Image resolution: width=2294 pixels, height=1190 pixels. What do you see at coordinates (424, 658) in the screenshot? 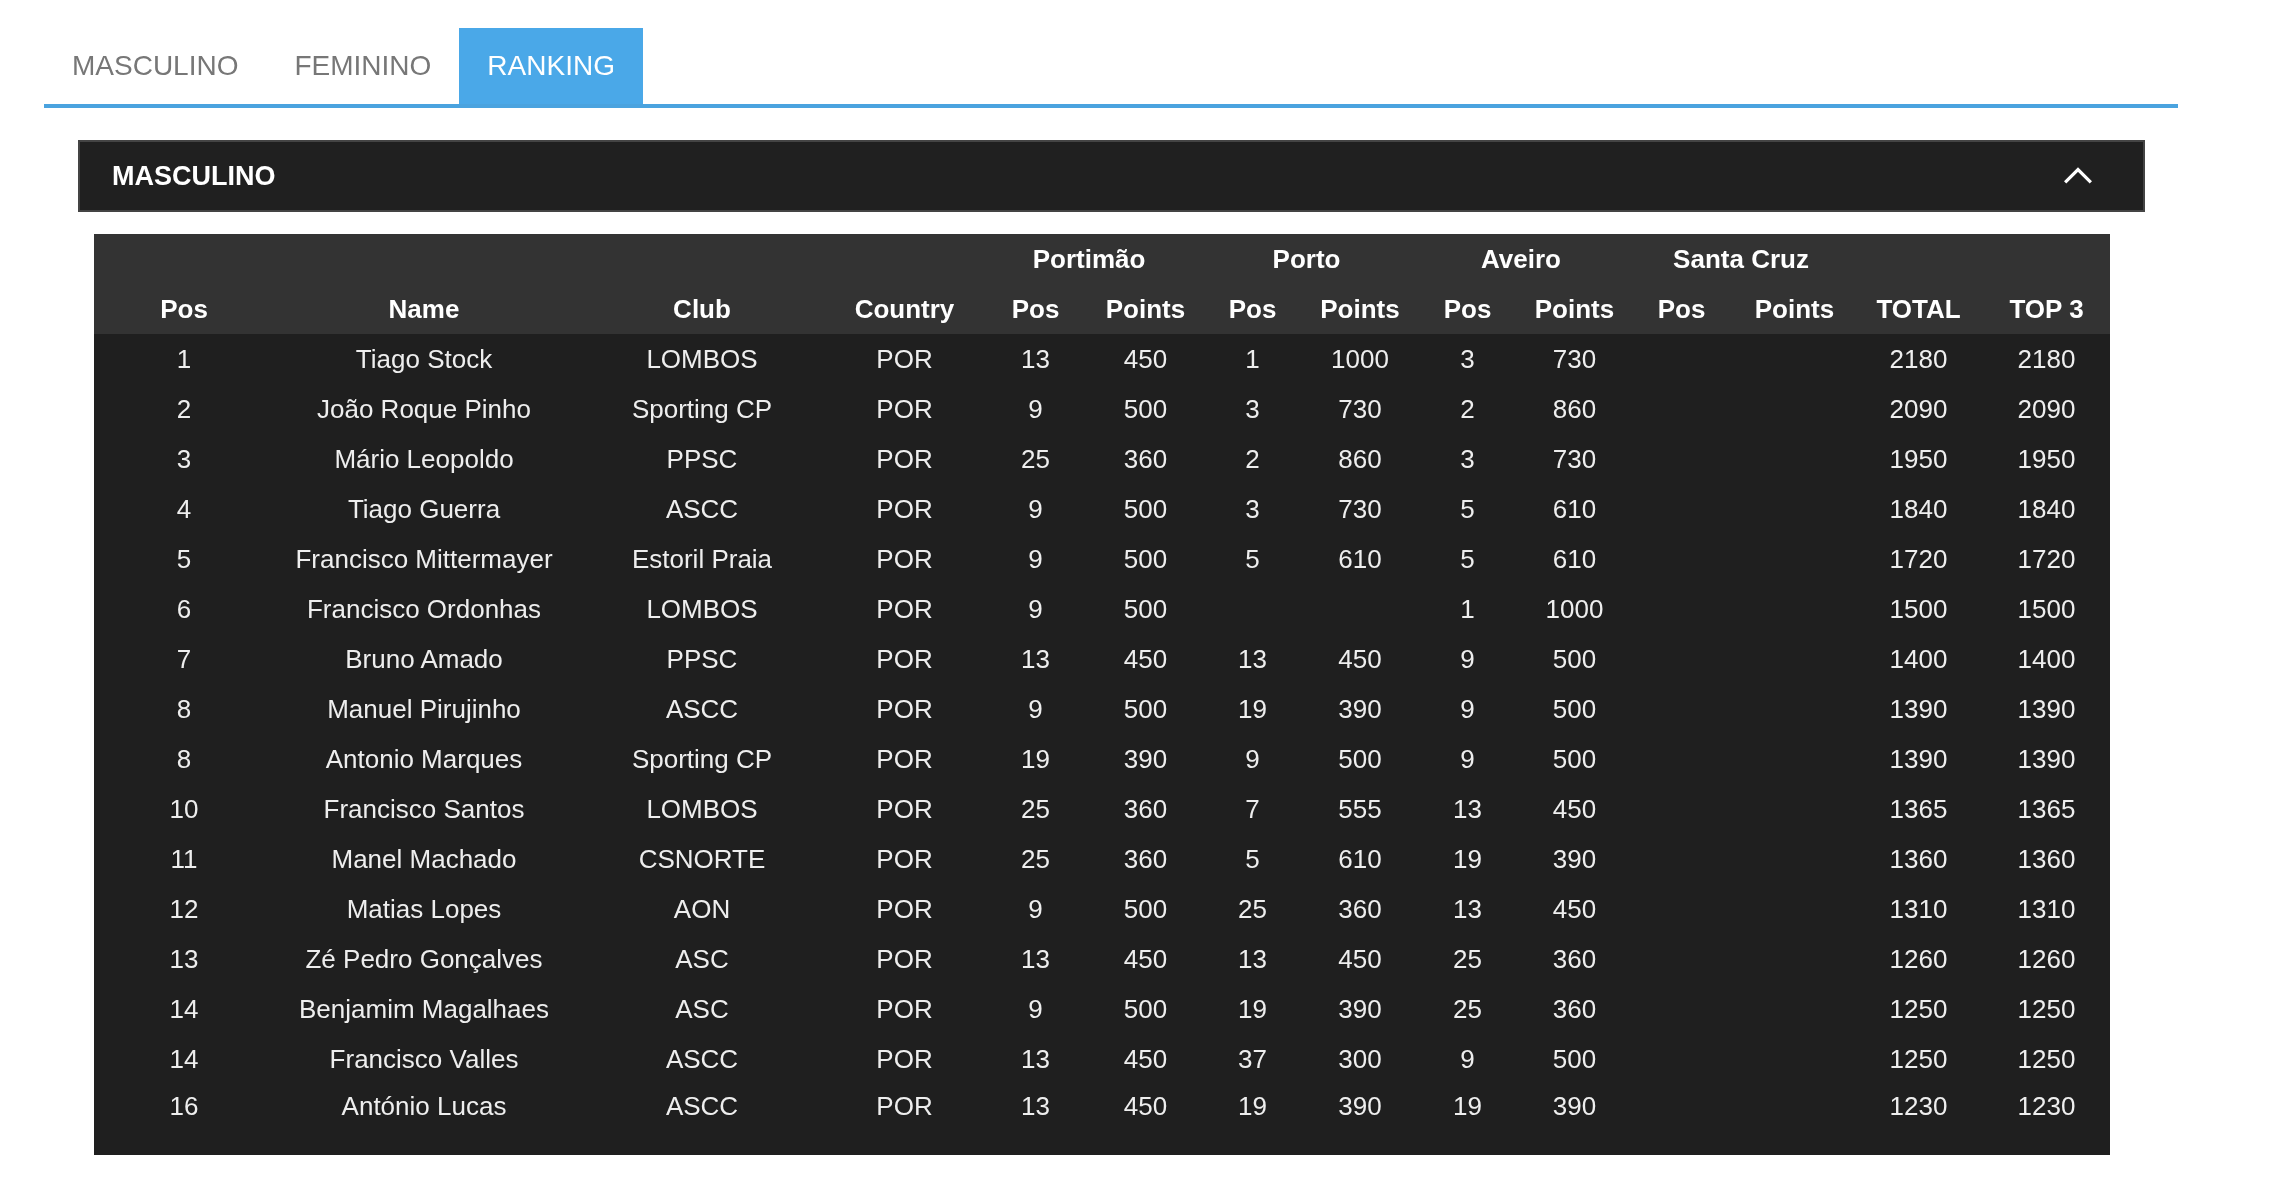
I see `table-cell: Bruno Amado` at bounding box center [424, 658].